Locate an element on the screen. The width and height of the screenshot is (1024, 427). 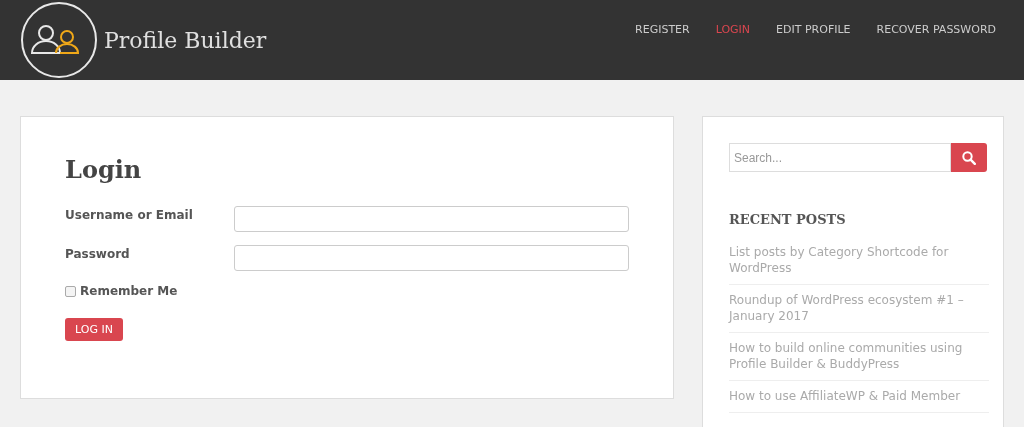
password-field is located at coordinates (431, 258).